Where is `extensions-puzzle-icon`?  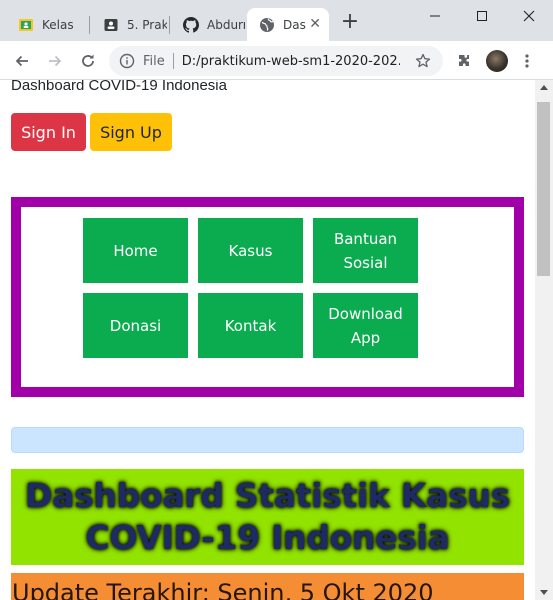 extensions-puzzle-icon is located at coordinates (464, 61).